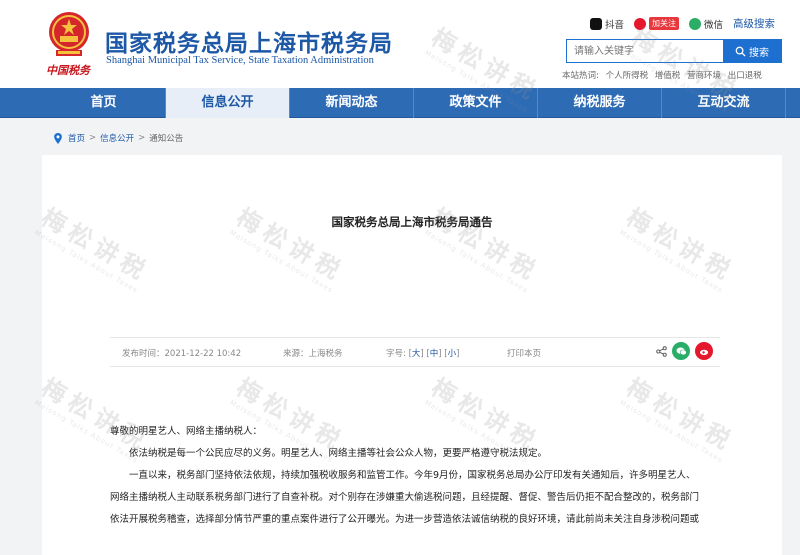  What do you see at coordinates (640, 23) in the screenshot?
I see `weibo-icon` at bounding box center [640, 23].